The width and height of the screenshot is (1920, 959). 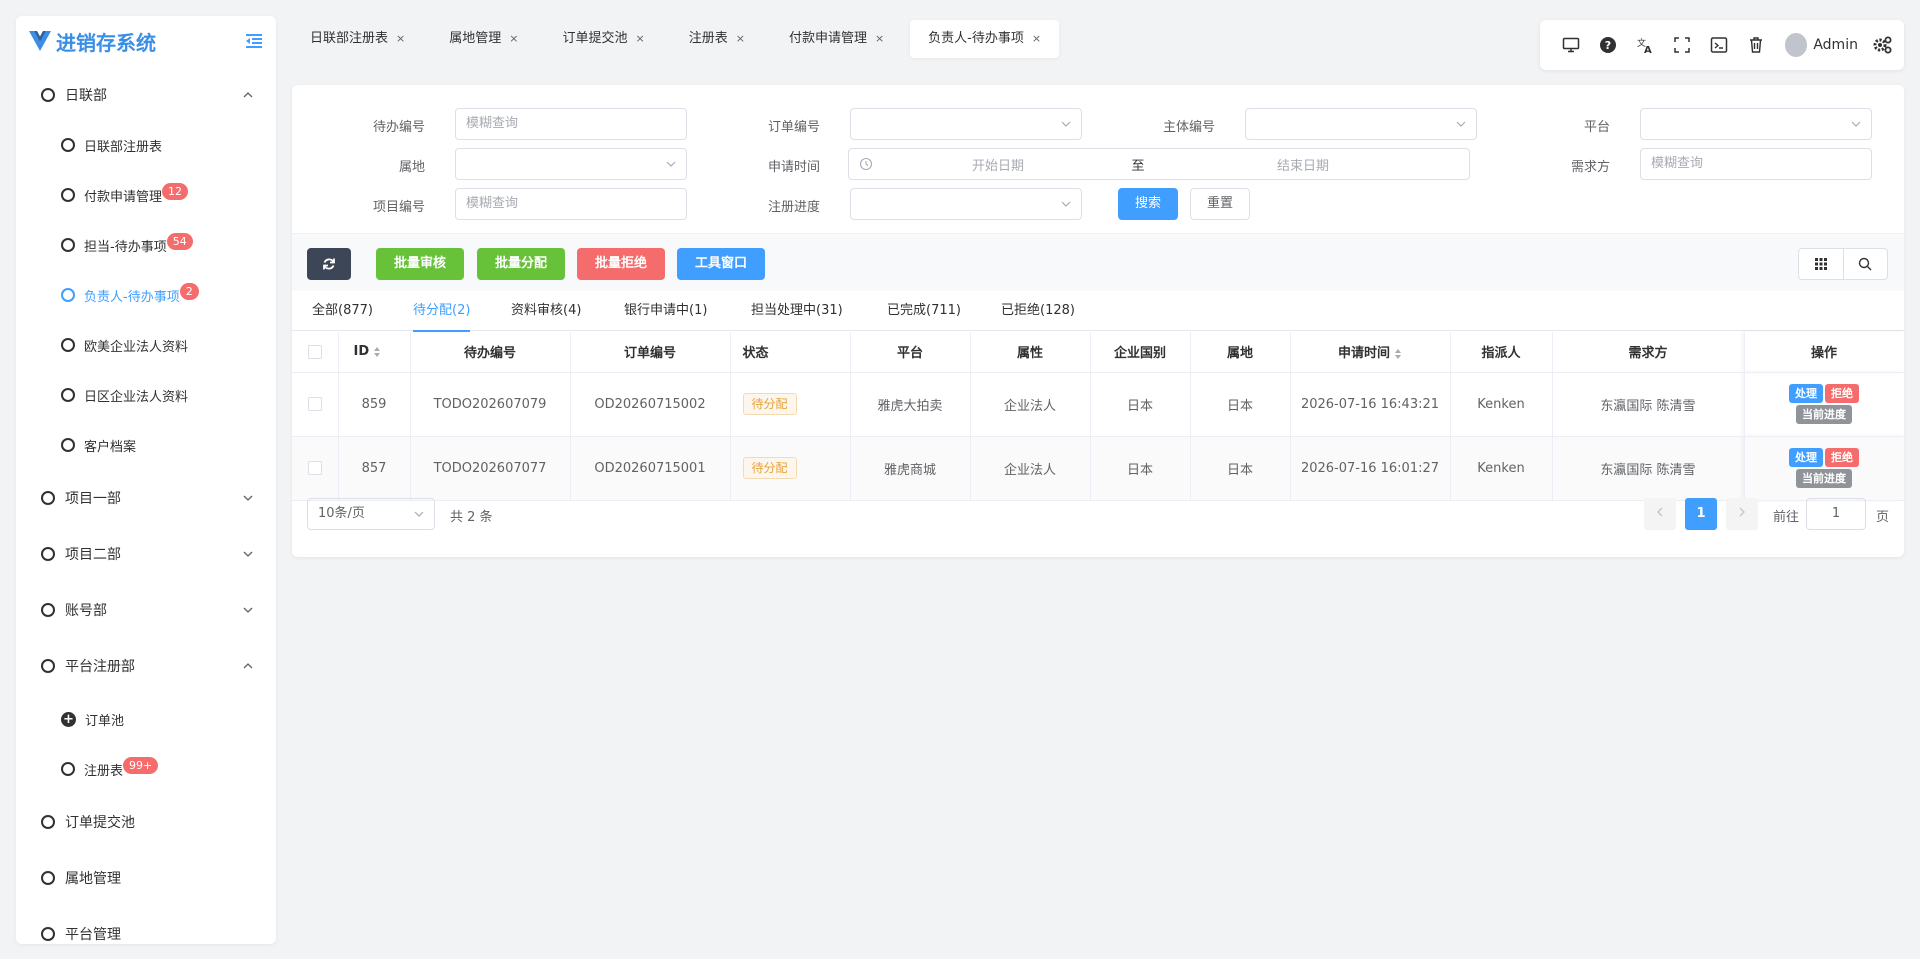 I want to click on menu-region-manage: 属地管理, so click(x=146, y=878).